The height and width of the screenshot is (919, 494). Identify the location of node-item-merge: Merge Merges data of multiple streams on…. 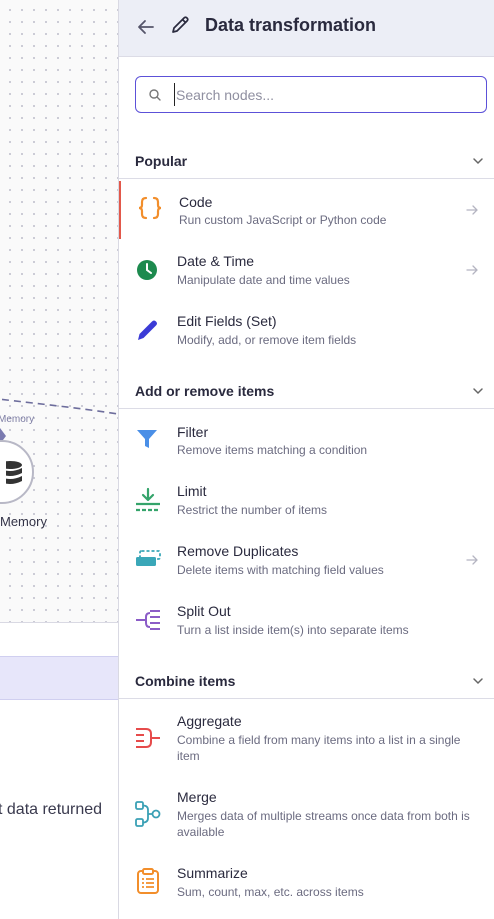
(306, 812).